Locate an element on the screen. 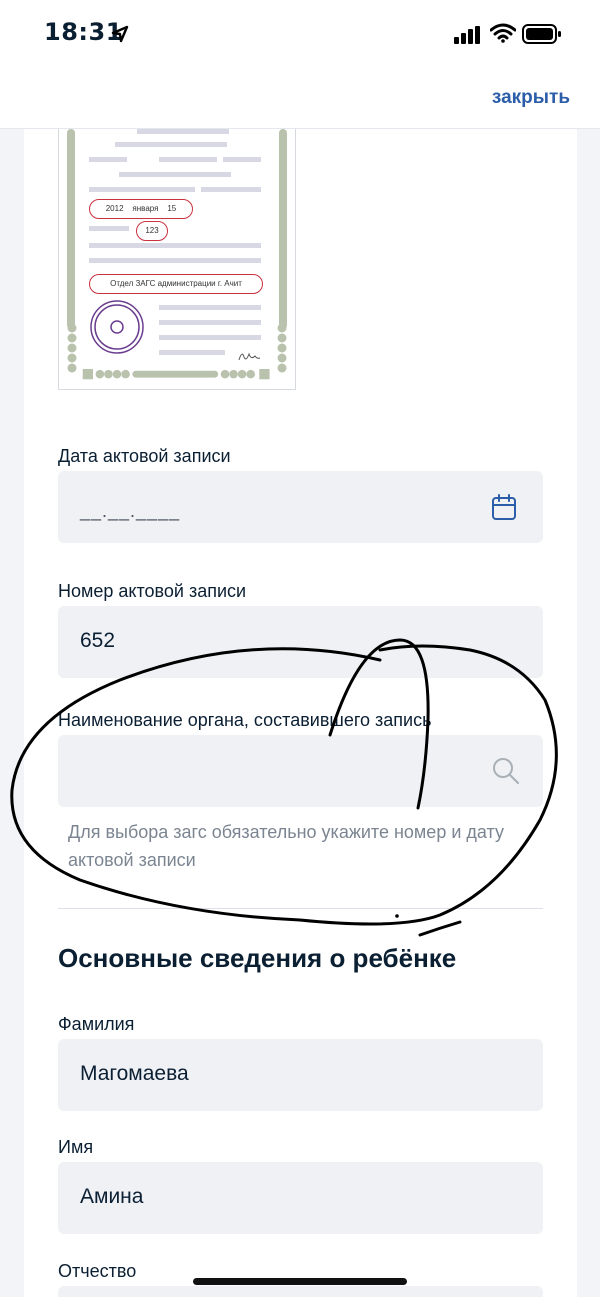  location-arrow-icon is located at coordinates (120, 34).